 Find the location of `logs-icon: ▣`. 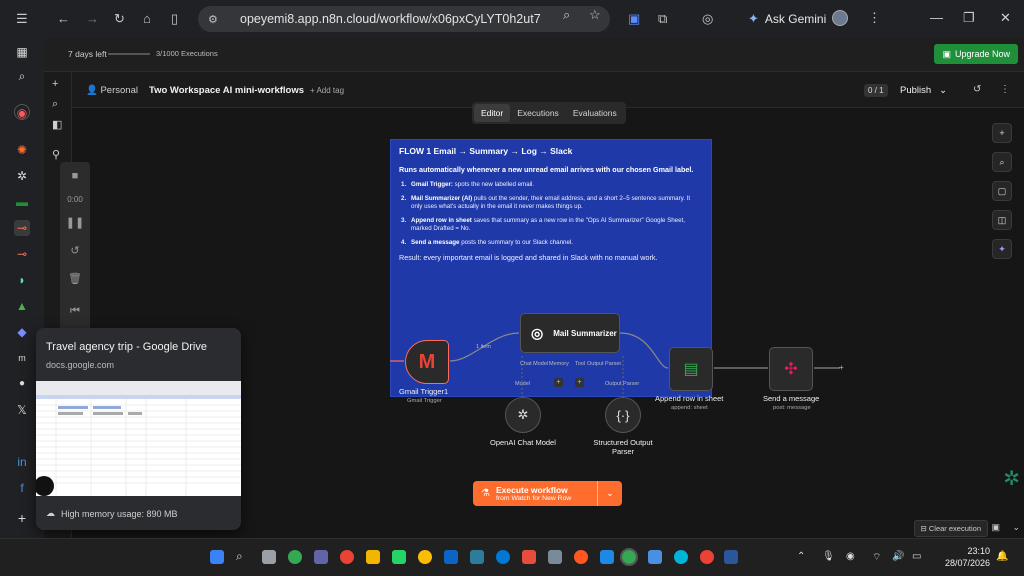

logs-icon: ▣ is located at coordinates (995, 527).